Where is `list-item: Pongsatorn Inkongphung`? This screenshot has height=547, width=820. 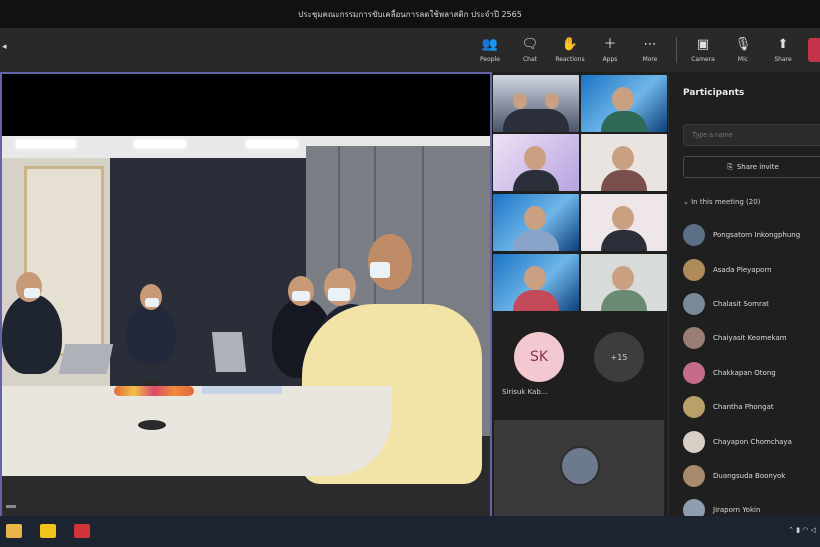 list-item: Pongsatorn Inkongphung is located at coordinates (751, 235).